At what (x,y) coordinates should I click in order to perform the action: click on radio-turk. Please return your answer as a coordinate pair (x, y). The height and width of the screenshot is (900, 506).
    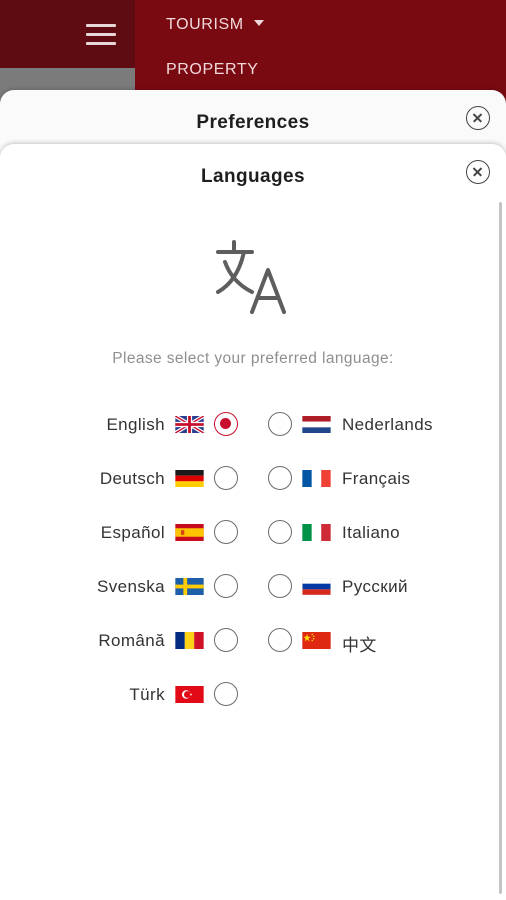
    Looking at the image, I should click on (226, 694).